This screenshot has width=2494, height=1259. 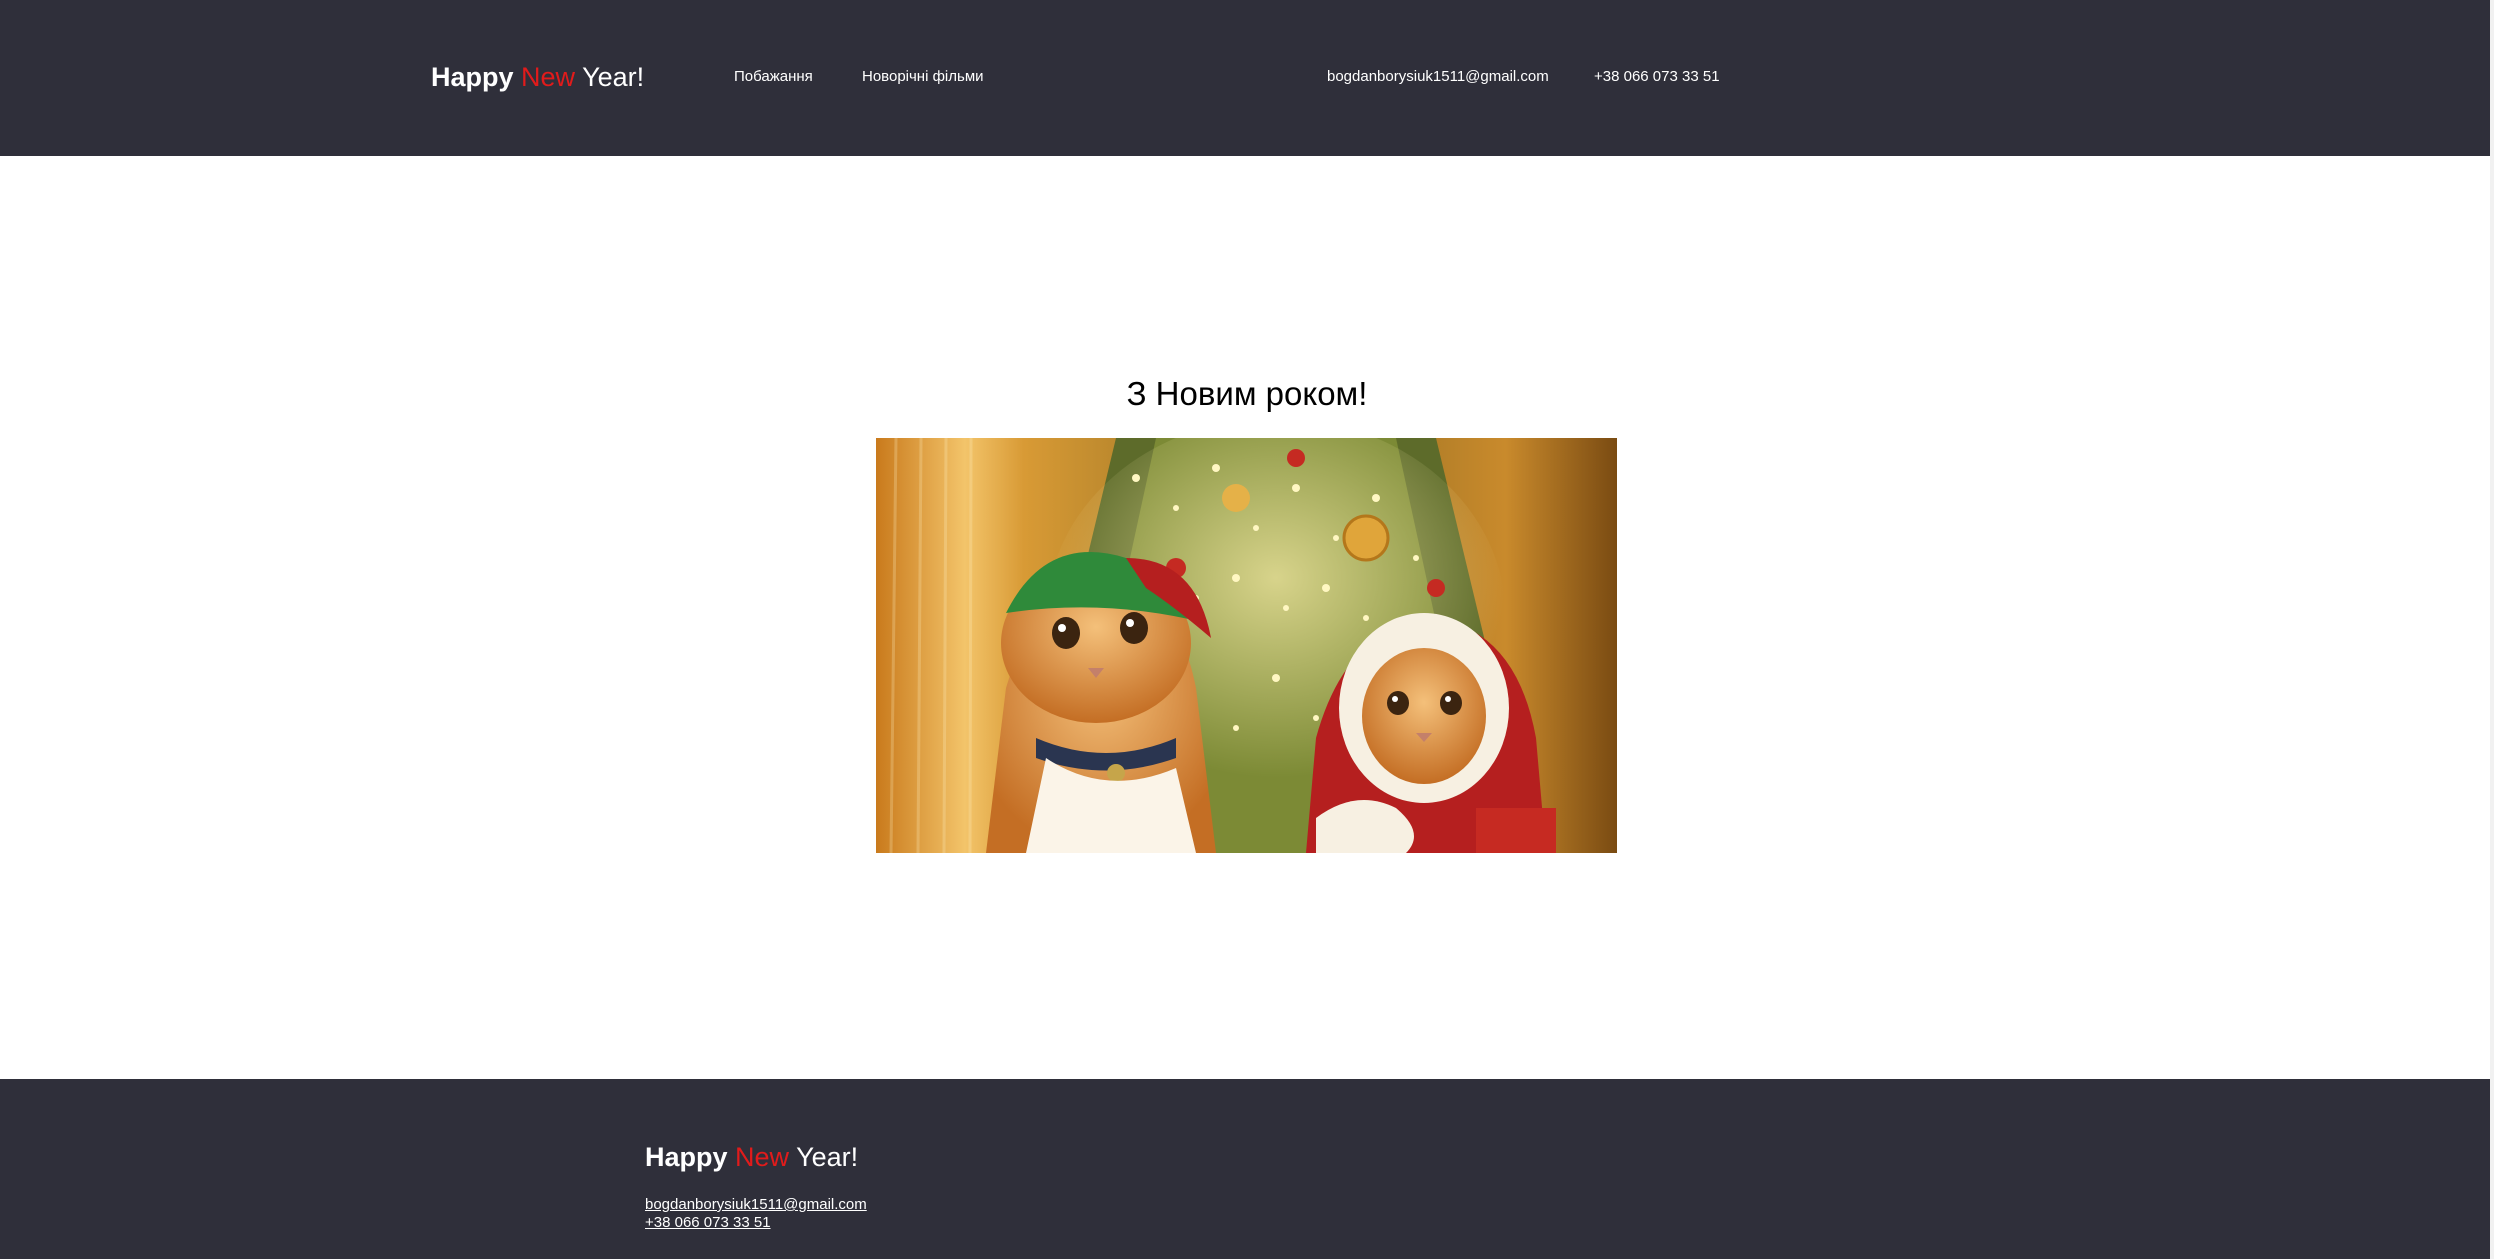 I want to click on header-phone-link: +38 066 073 33 51, so click(x=1657, y=76).